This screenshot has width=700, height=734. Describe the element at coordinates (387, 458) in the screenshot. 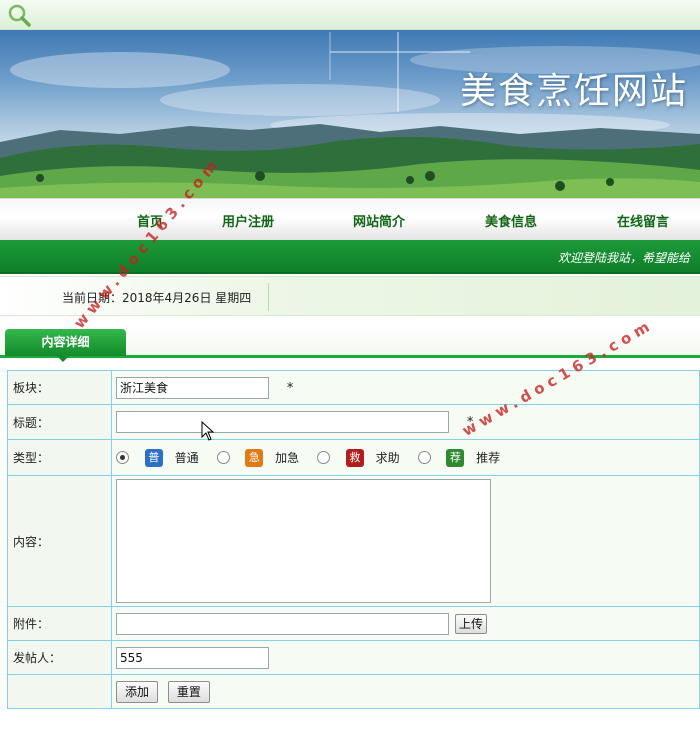

I see `option-label-help: 求助` at that location.